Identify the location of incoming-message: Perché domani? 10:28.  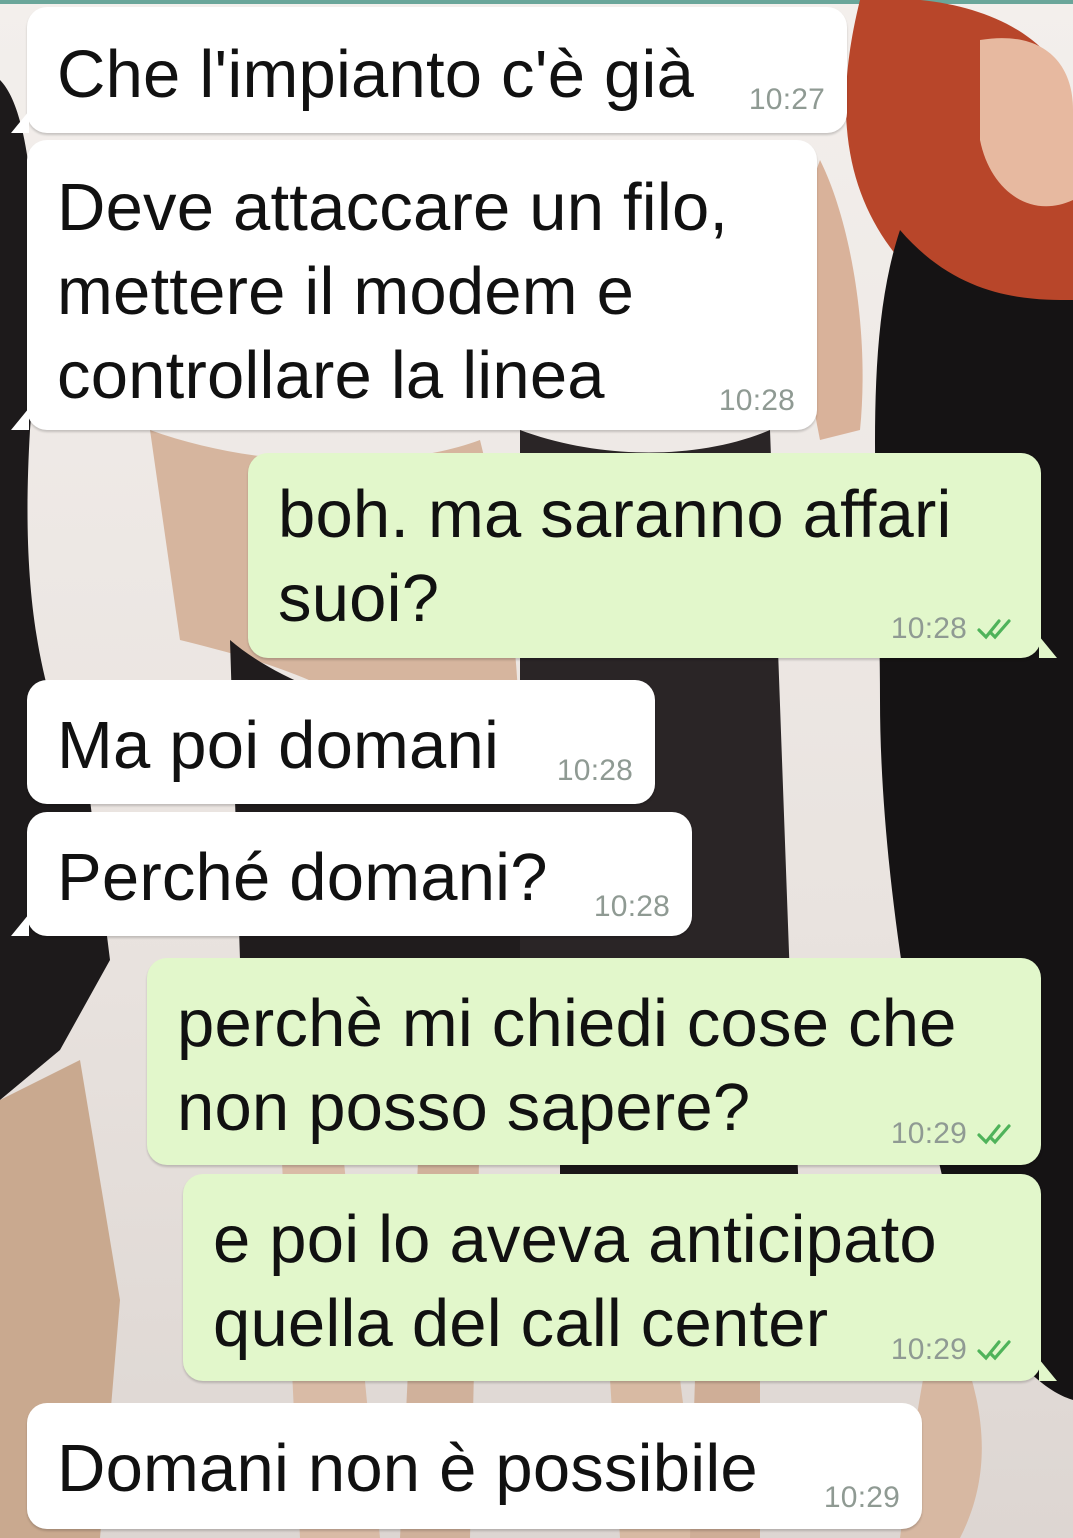
(351, 874).